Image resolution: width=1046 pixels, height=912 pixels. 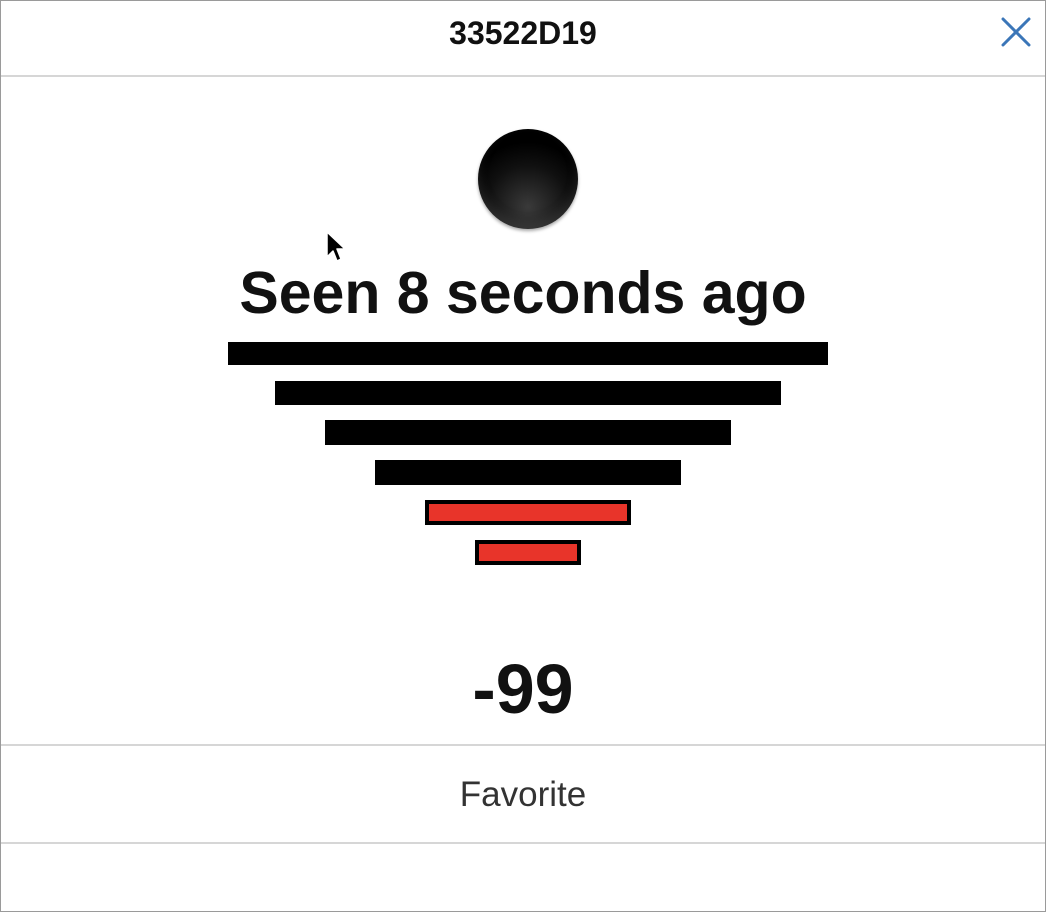 What do you see at coordinates (528, 179) in the screenshot?
I see `status-dot-icon` at bounding box center [528, 179].